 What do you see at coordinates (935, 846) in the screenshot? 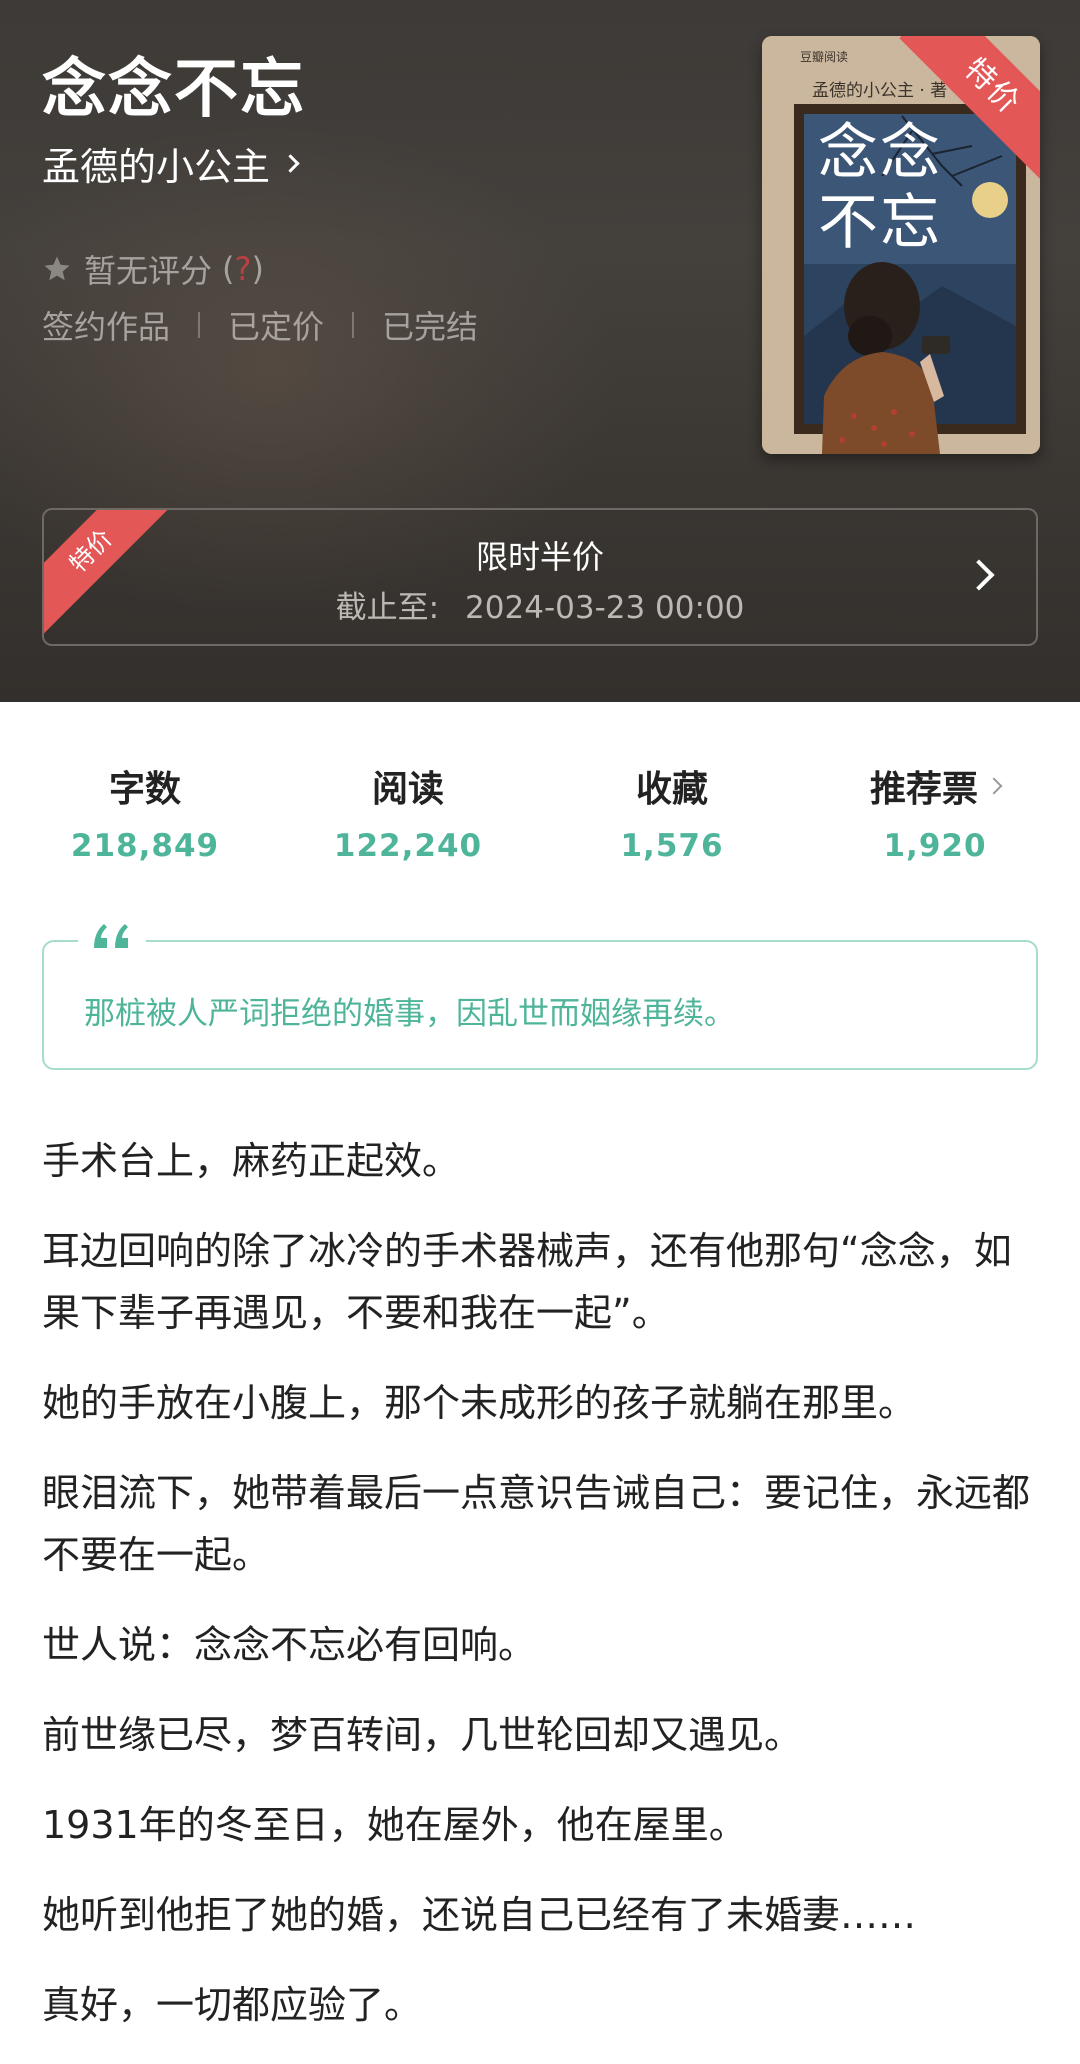
I see `stat-value: 1,920` at bounding box center [935, 846].